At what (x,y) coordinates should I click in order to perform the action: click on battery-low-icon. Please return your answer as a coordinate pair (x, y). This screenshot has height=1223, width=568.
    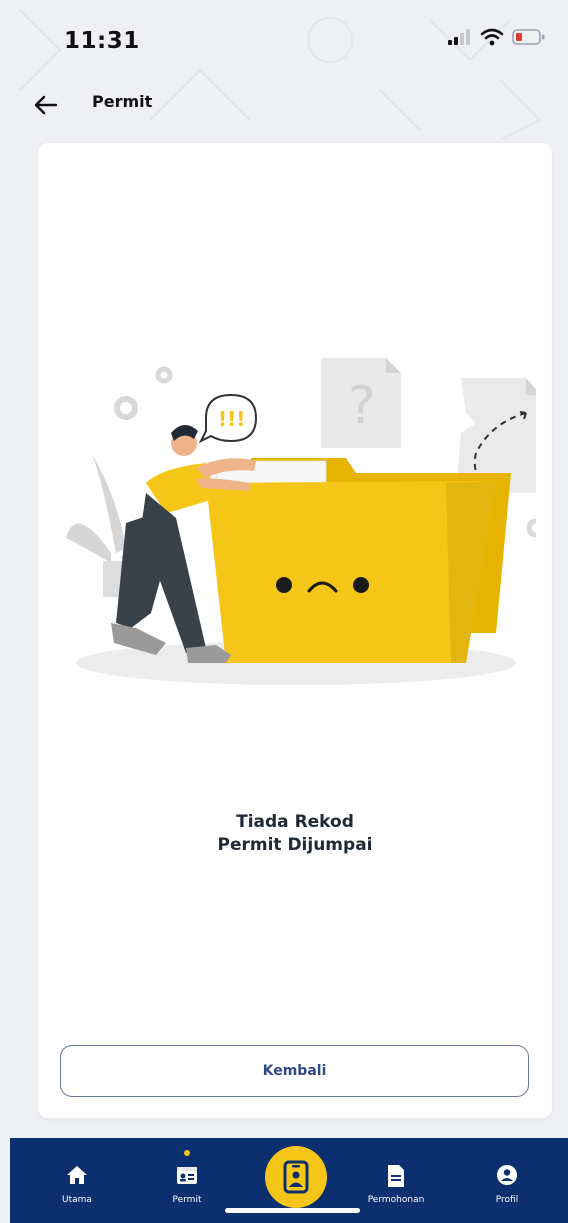
    Looking at the image, I should click on (528, 37).